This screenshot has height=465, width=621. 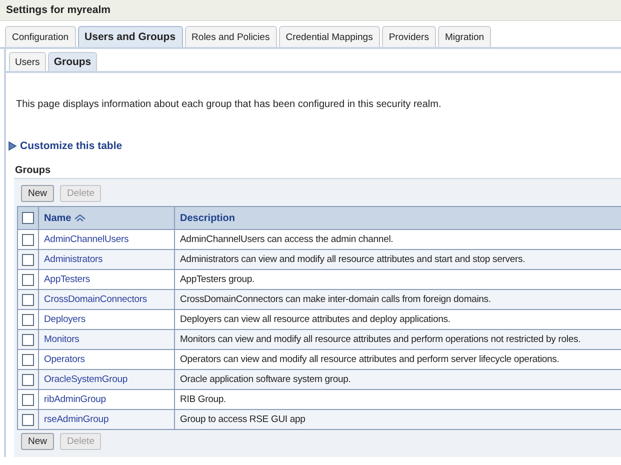 I want to click on table-cell: Oracle application software system group., so click(x=397, y=380).